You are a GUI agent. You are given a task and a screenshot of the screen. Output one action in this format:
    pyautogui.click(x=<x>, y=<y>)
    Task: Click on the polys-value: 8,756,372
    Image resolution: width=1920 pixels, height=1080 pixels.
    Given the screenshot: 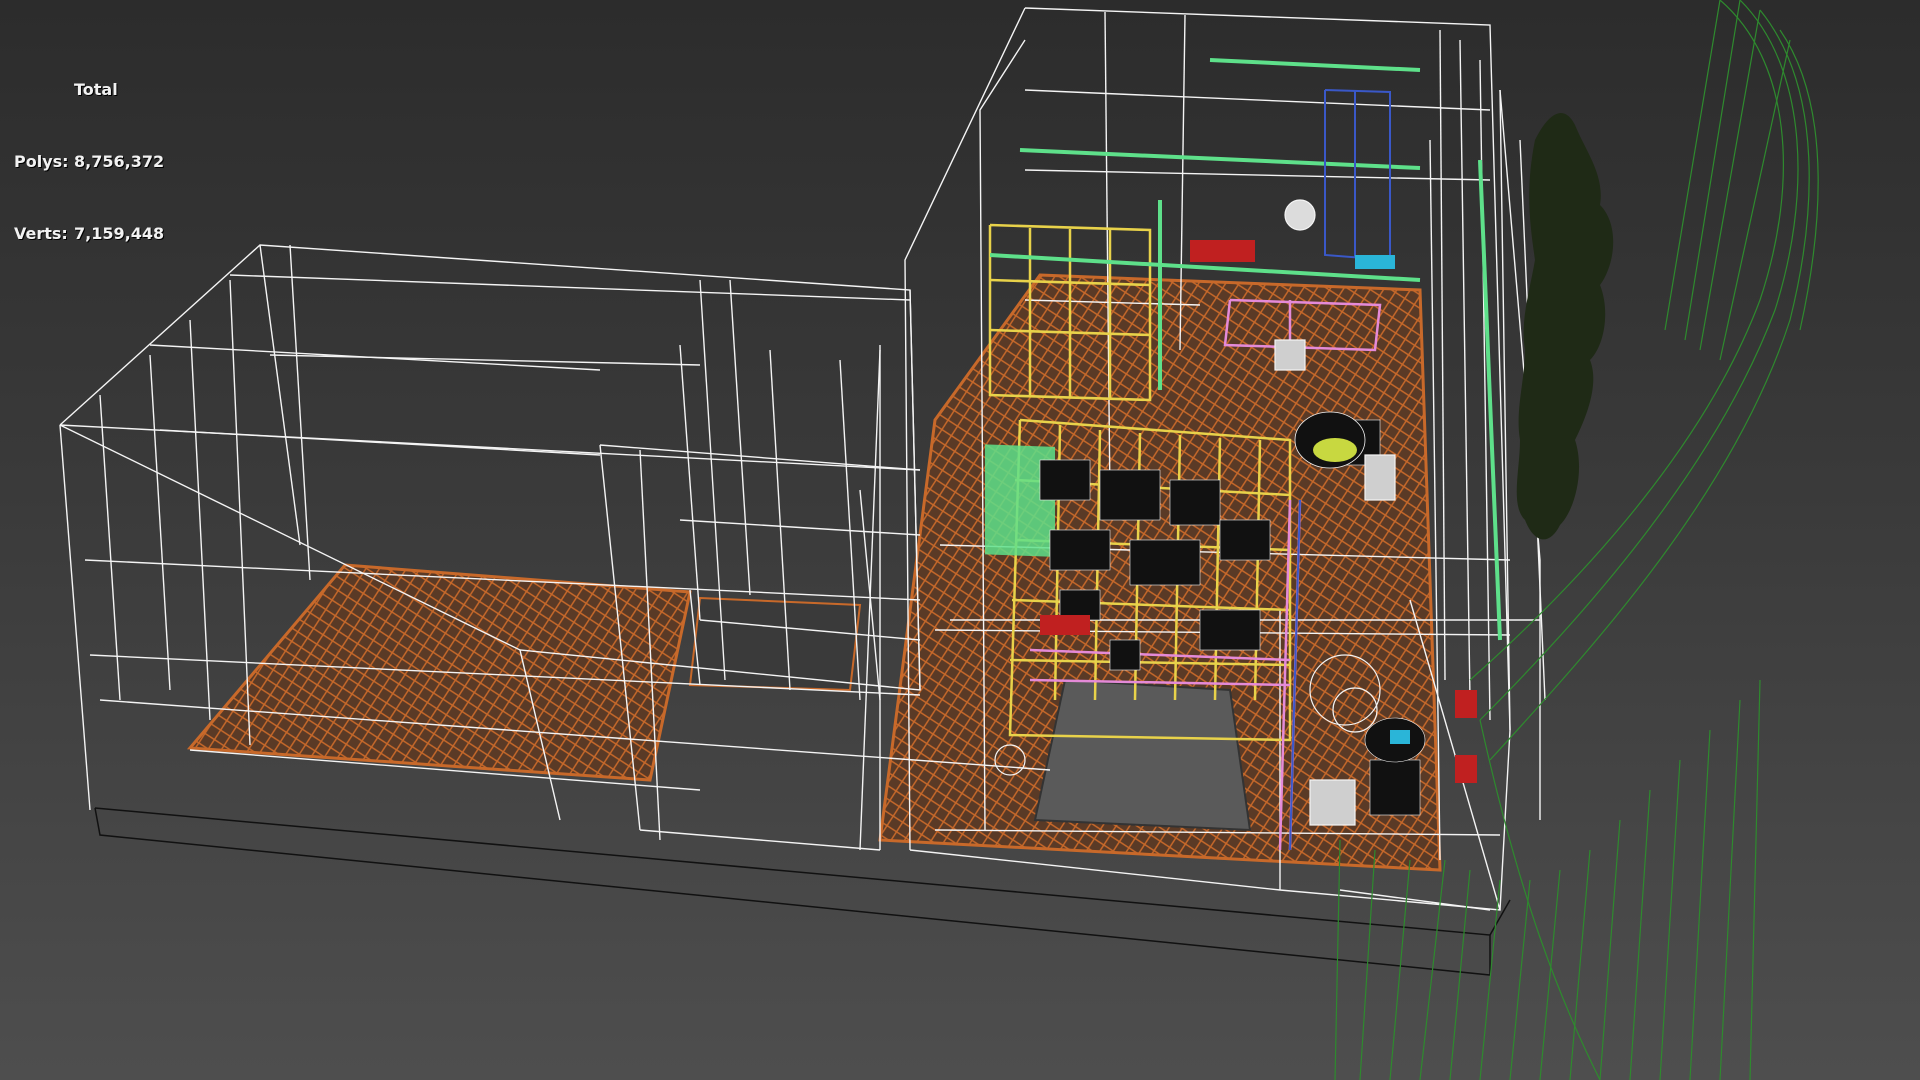 What is the action you would take?
    pyautogui.click(x=119, y=161)
    